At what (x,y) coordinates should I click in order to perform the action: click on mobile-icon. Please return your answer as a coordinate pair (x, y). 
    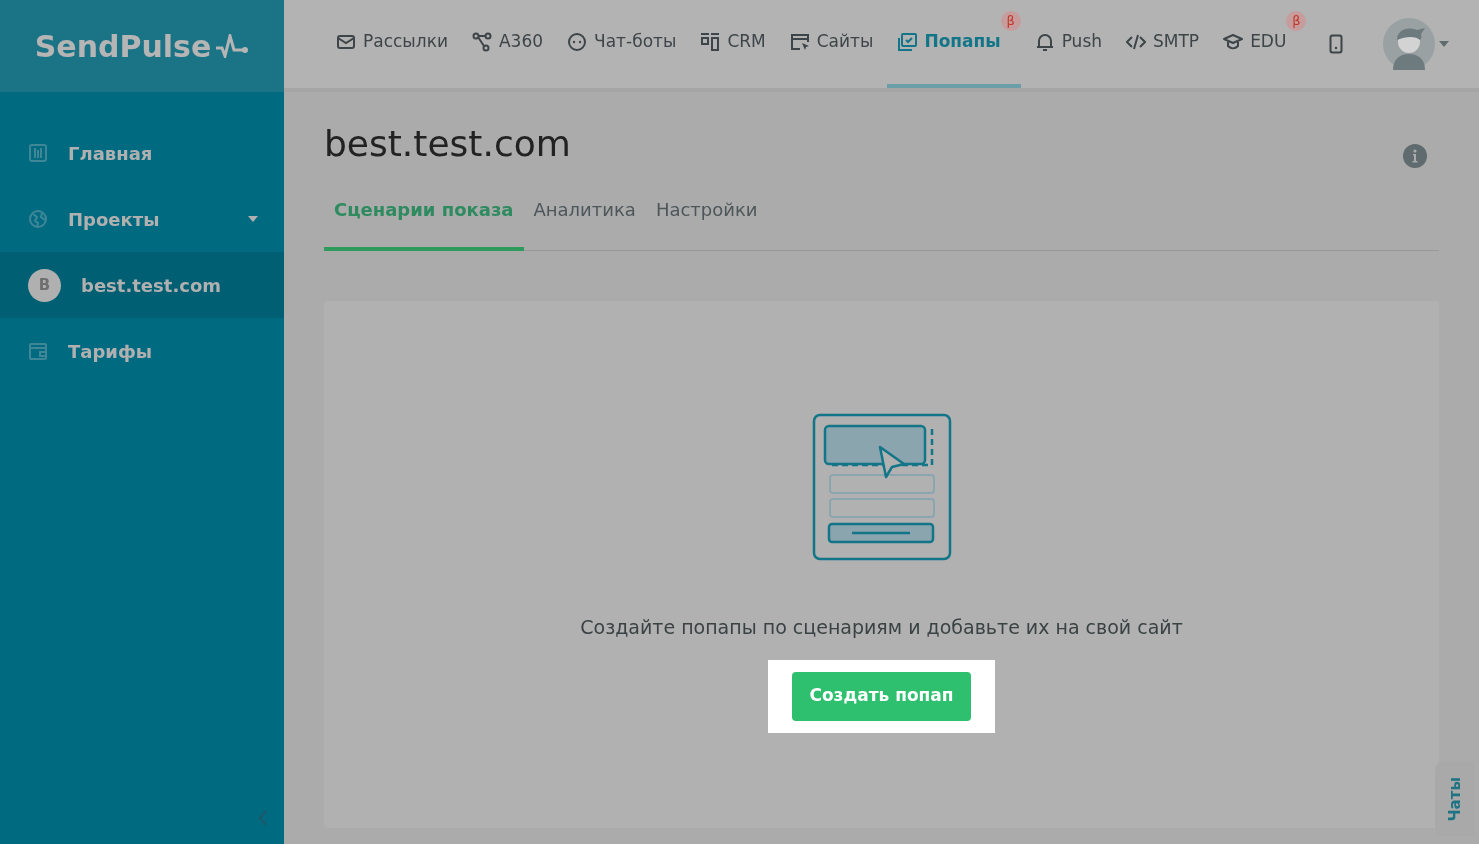
    Looking at the image, I should click on (1336, 44).